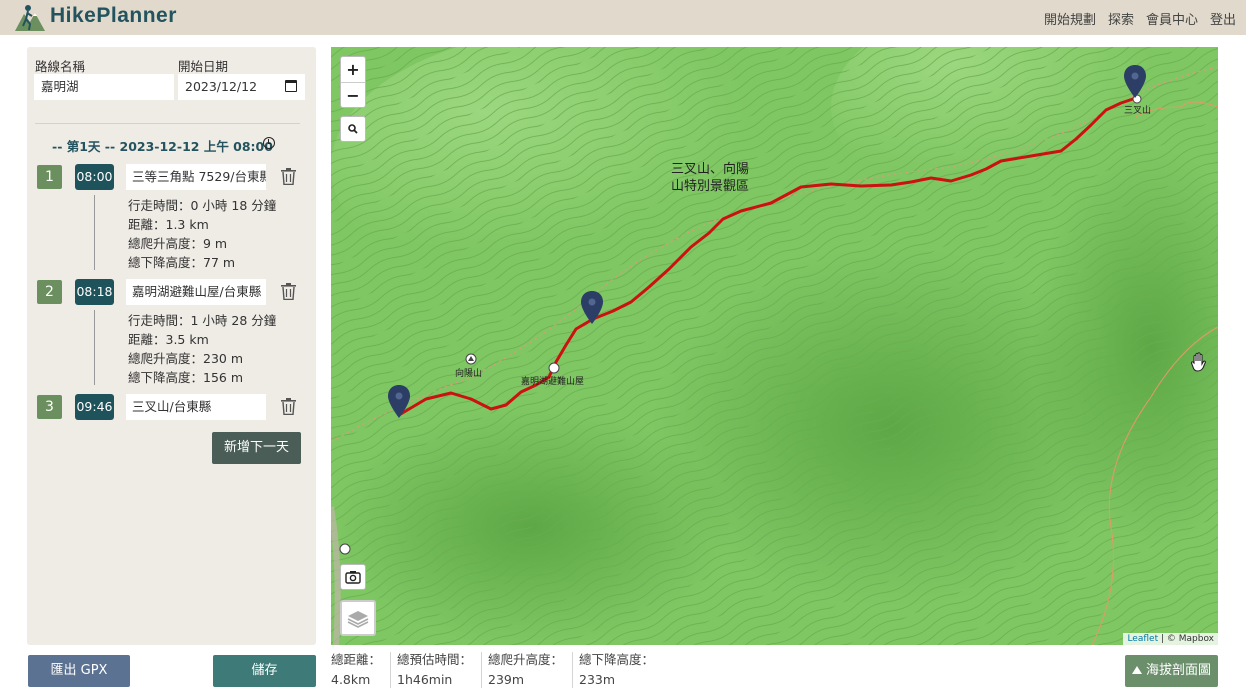 The image size is (1246, 699). I want to click on top-nav: 開始規劃 探索 會員中心 登出, so click(1140, 18).